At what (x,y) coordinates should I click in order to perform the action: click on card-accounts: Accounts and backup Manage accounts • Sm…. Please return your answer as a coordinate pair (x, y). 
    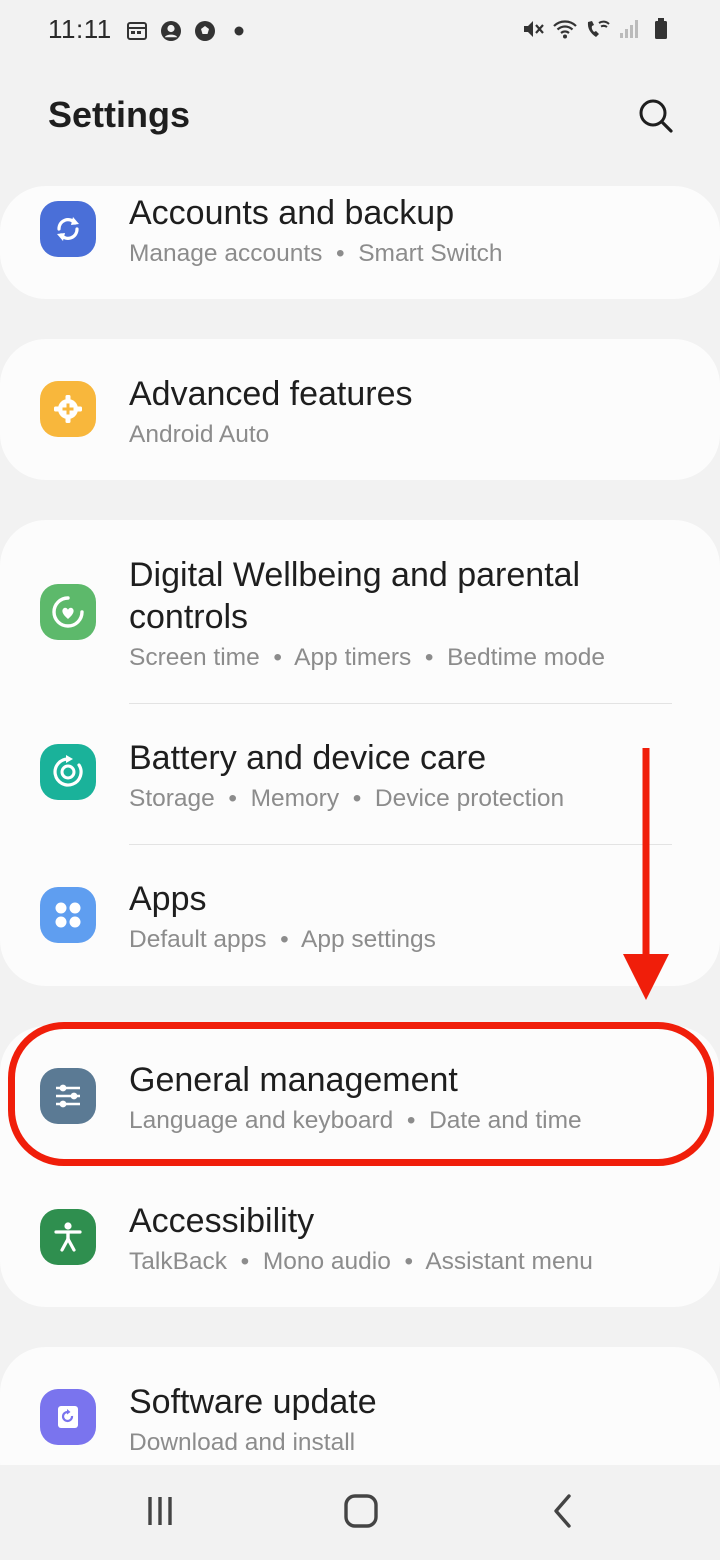
    Looking at the image, I should click on (360, 242).